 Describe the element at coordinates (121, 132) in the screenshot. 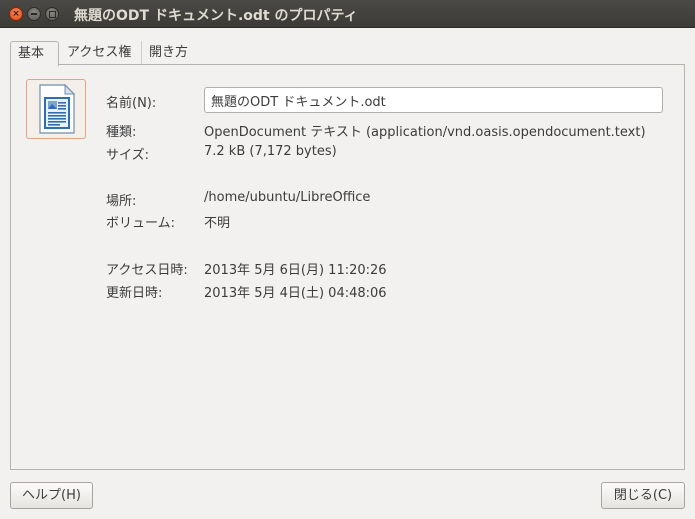

I see `type-label: 種類:` at that location.